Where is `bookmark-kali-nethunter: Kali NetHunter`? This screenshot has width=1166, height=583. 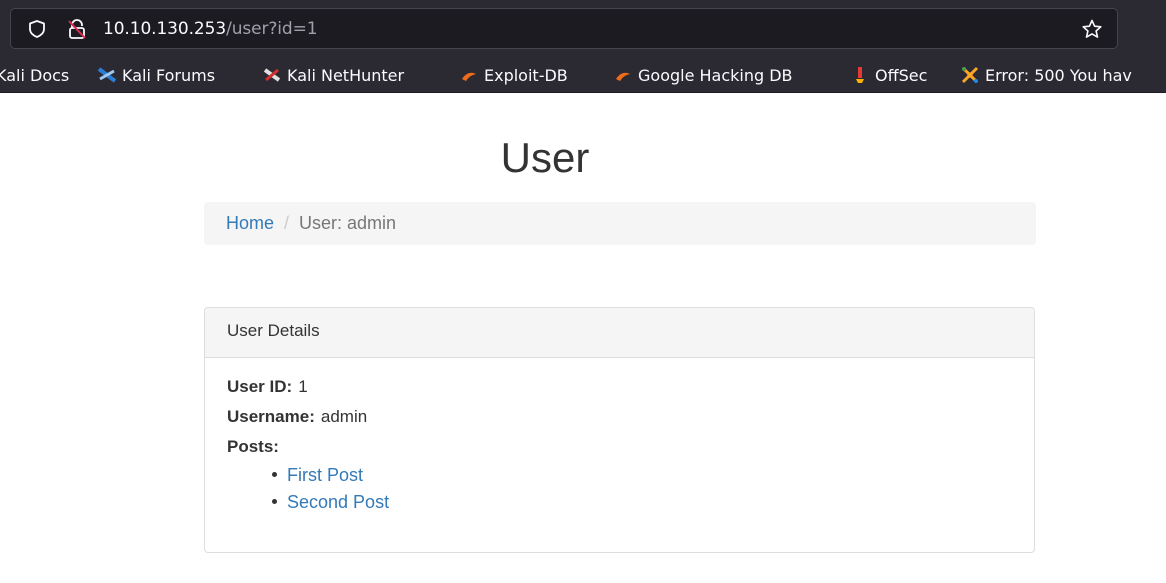
bookmark-kali-nethunter: Kali NetHunter is located at coordinates (333, 76).